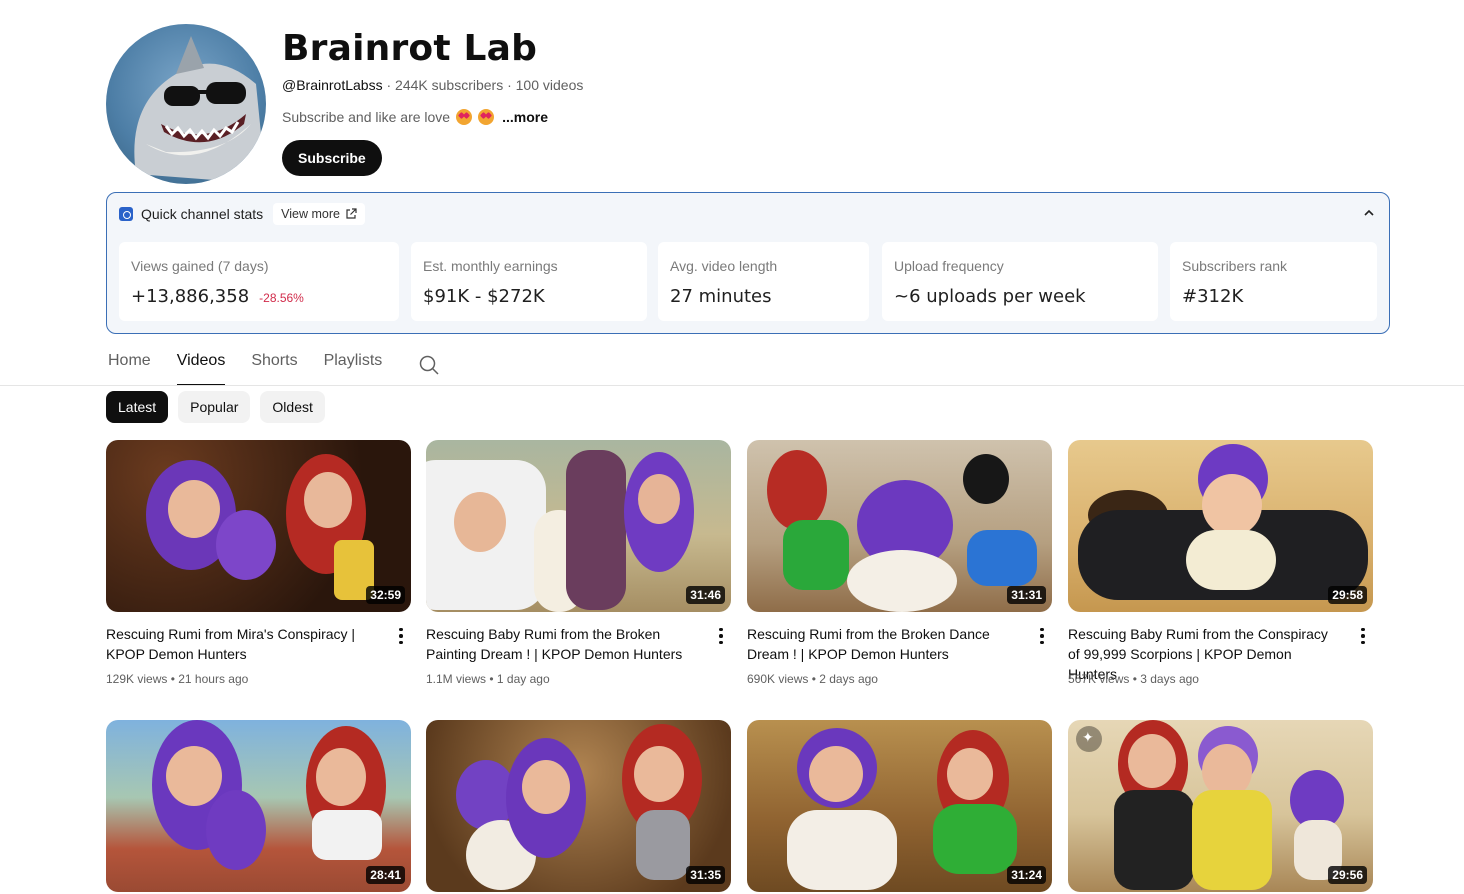  I want to click on video-age: 1 day ago, so click(523, 679).